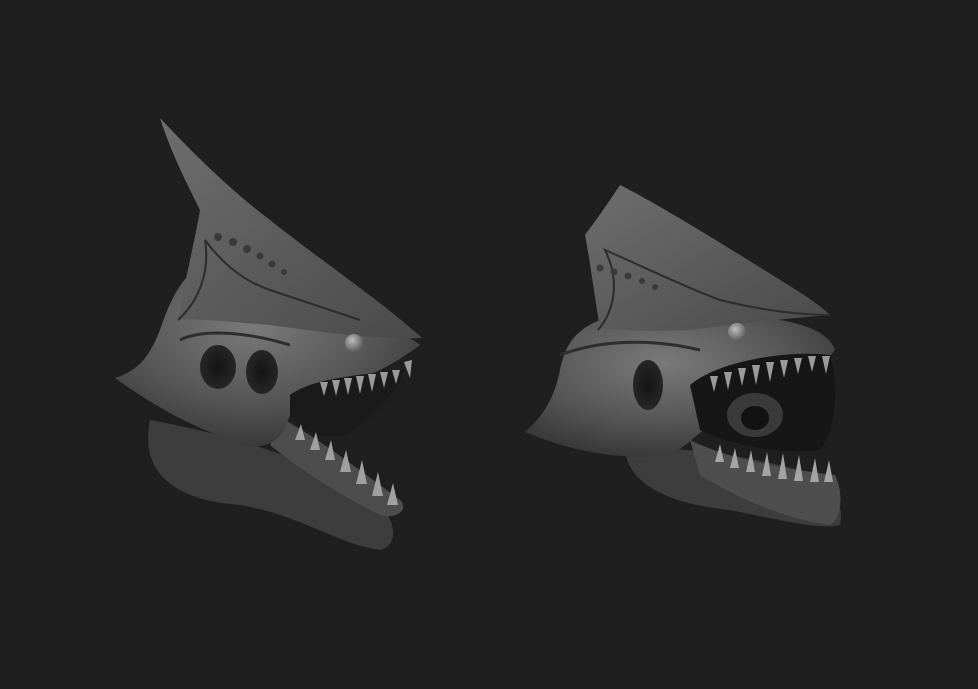 The image size is (978, 689). Describe the element at coordinates (648, 385) in the screenshot. I see `cheek-hole` at that location.